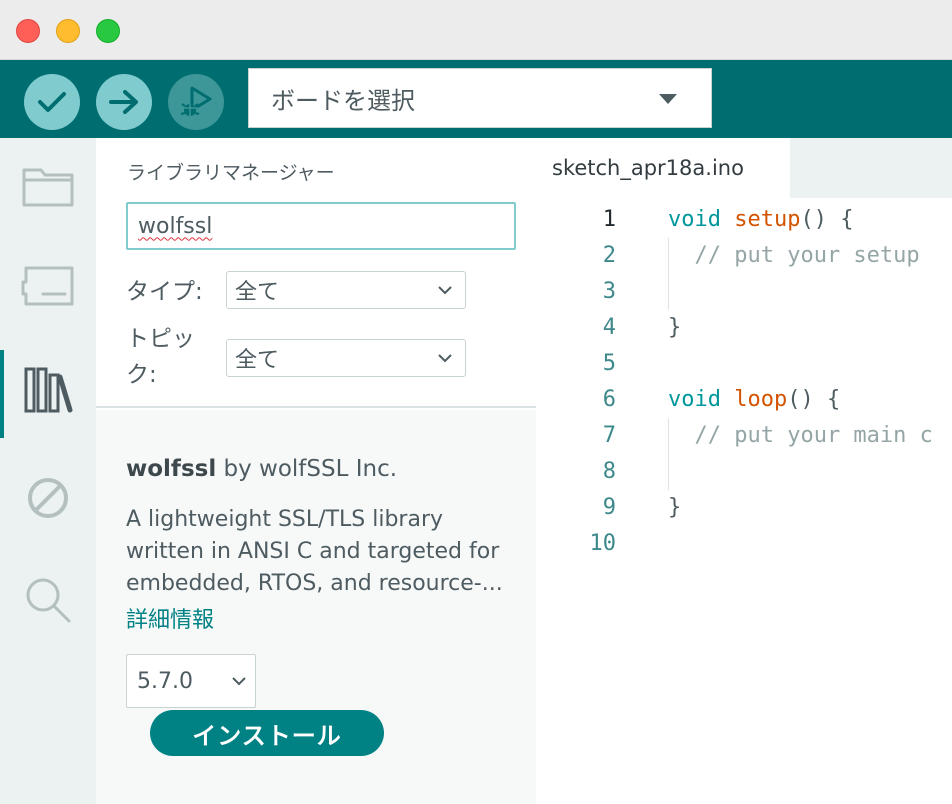 This screenshot has width=952, height=804. What do you see at coordinates (744, 292) in the screenshot?
I see `code-line: 3` at bounding box center [744, 292].